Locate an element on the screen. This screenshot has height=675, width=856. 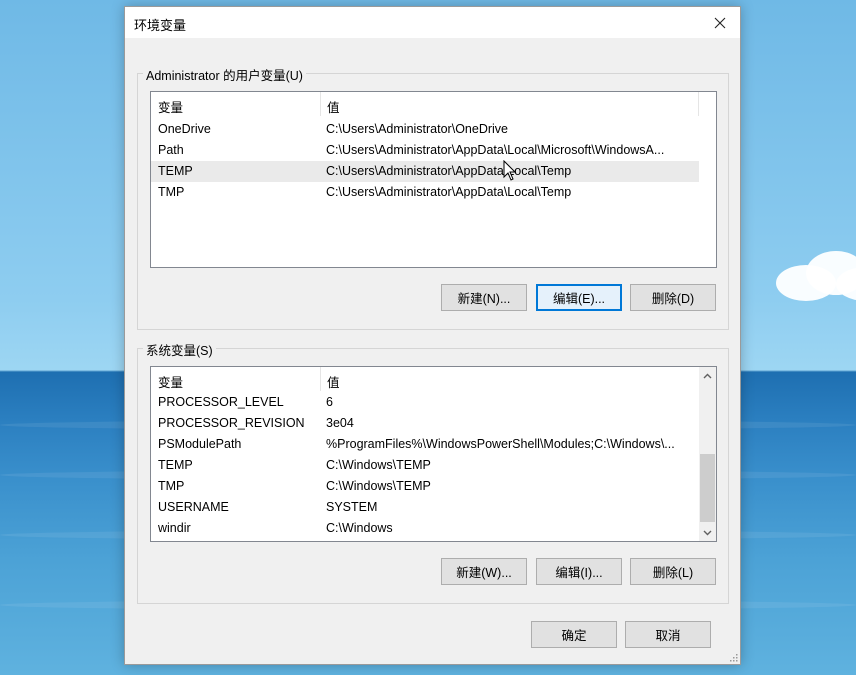
variable-value: 3e04 is located at coordinates (340, 423).